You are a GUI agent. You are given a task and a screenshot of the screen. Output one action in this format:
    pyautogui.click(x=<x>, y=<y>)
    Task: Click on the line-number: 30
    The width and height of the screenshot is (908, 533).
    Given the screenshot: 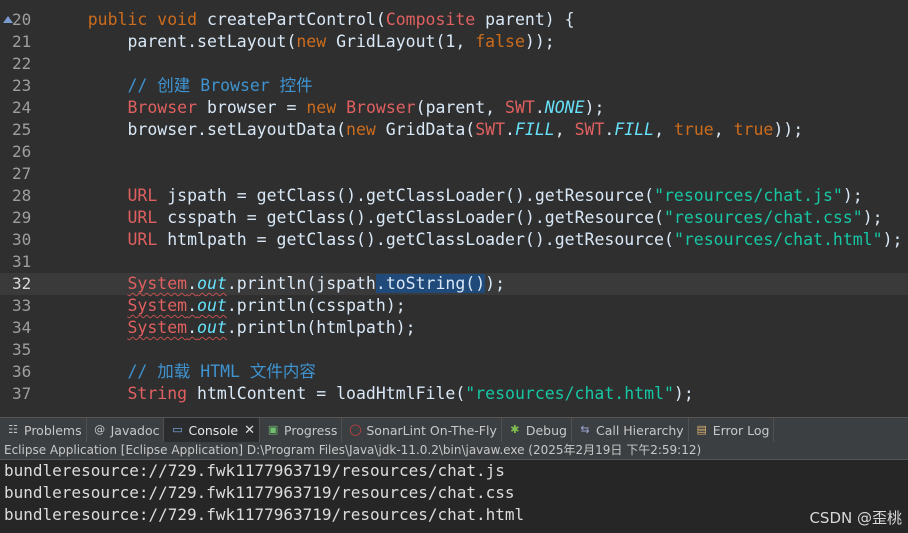 What is the action you would take?
    pyautogui.click(x=22, y=239)
    